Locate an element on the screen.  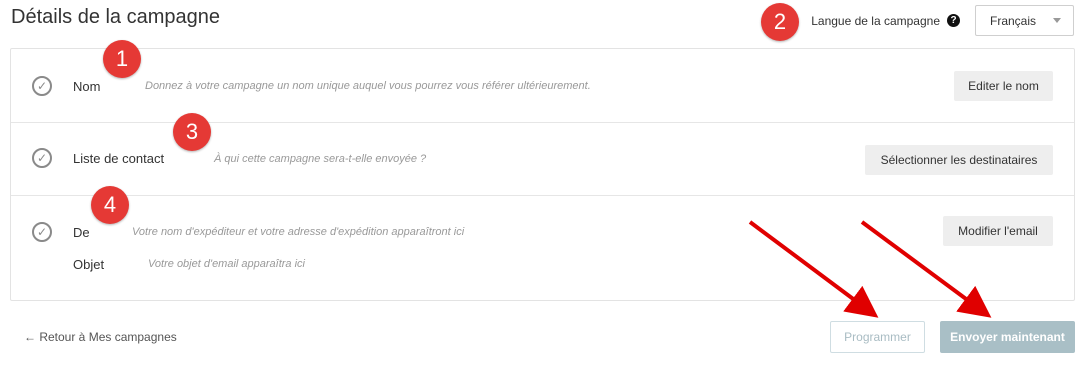
subject-hint: Votre objet d'email apparaîtra ici is located at coordinates (226, 264).